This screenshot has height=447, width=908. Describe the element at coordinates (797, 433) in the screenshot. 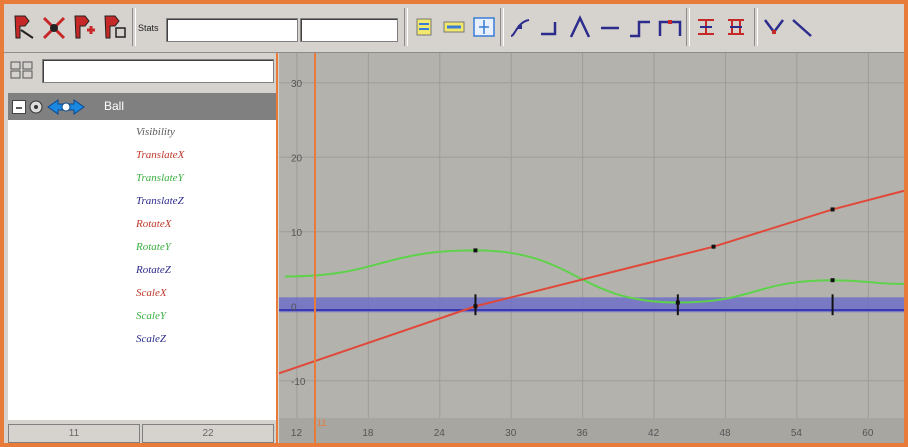

I see `x-tick-label: 54` at that location.